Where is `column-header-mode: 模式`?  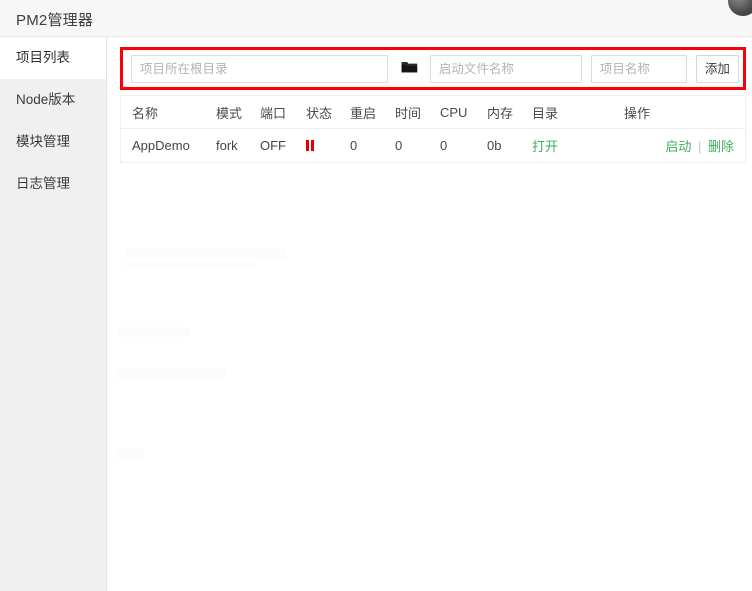 column-header-mode: 模式 is located at coordinates (238, 112).